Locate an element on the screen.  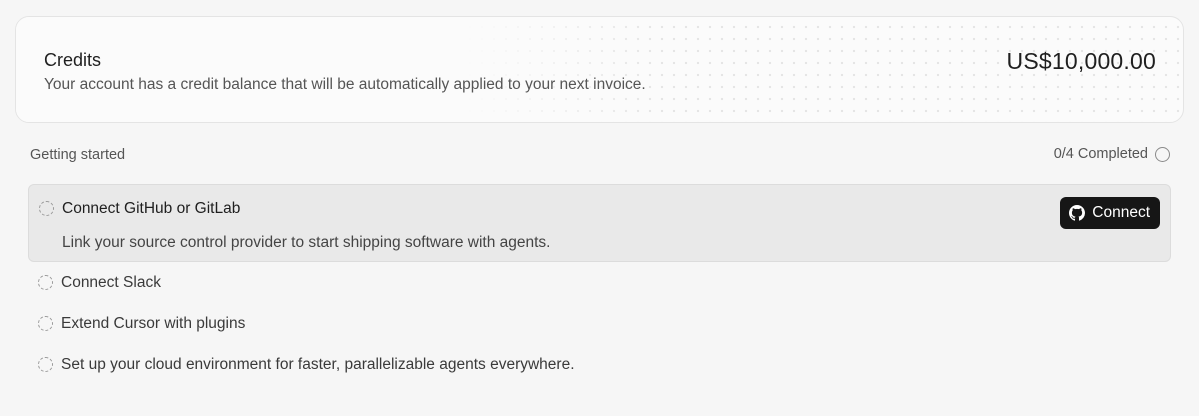
connect-button-label: Connect is located at coordinates (1121, 212).